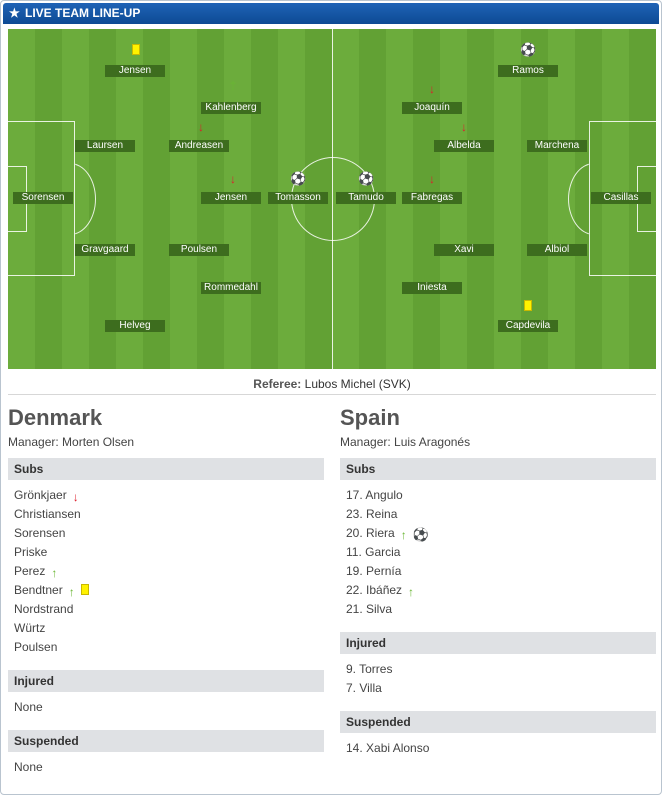 The image size is (662, 795). I want to click on sub-player-name: Würtz, so click(30, 628).